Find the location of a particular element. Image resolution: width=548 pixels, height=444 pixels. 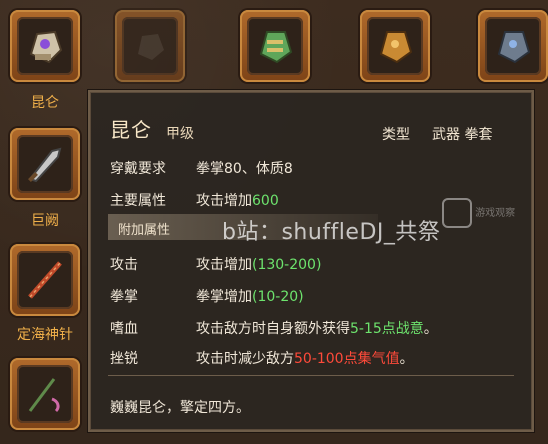

blunt-value: 50-100点集气值 is located at coordinates (347, 359).